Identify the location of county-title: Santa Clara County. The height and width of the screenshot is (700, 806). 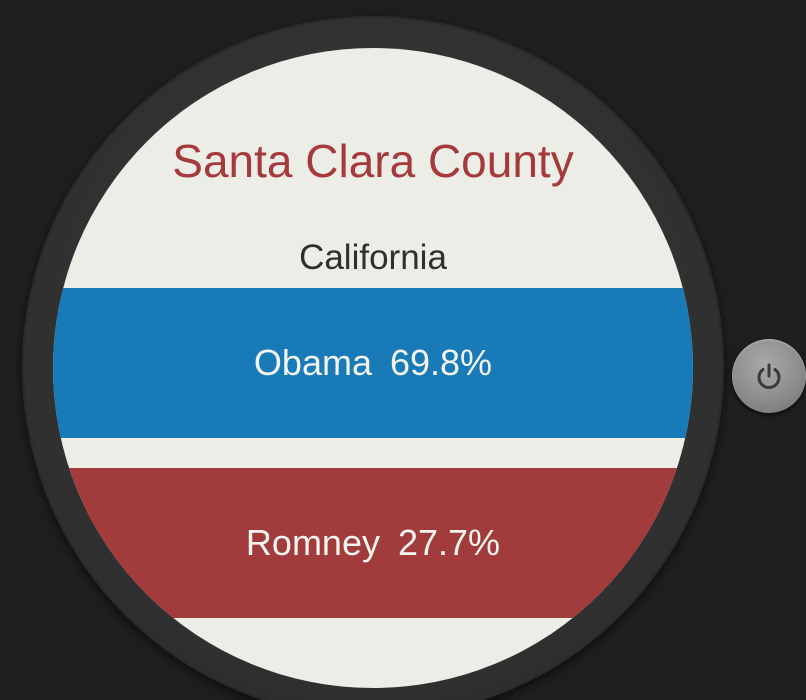
(373, 161).